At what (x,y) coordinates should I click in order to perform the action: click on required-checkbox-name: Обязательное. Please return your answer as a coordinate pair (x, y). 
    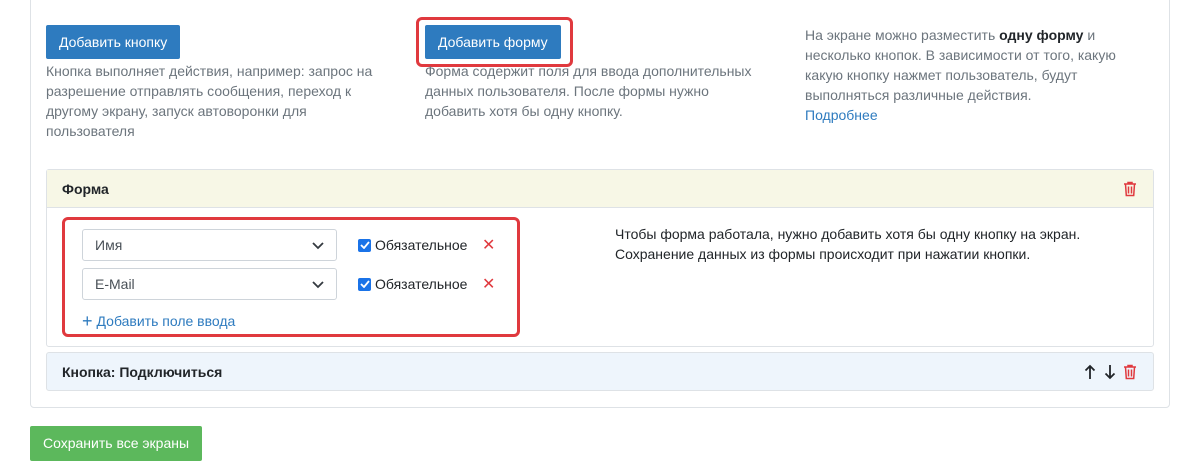
    Looking at the image, I should click on (412, 245).